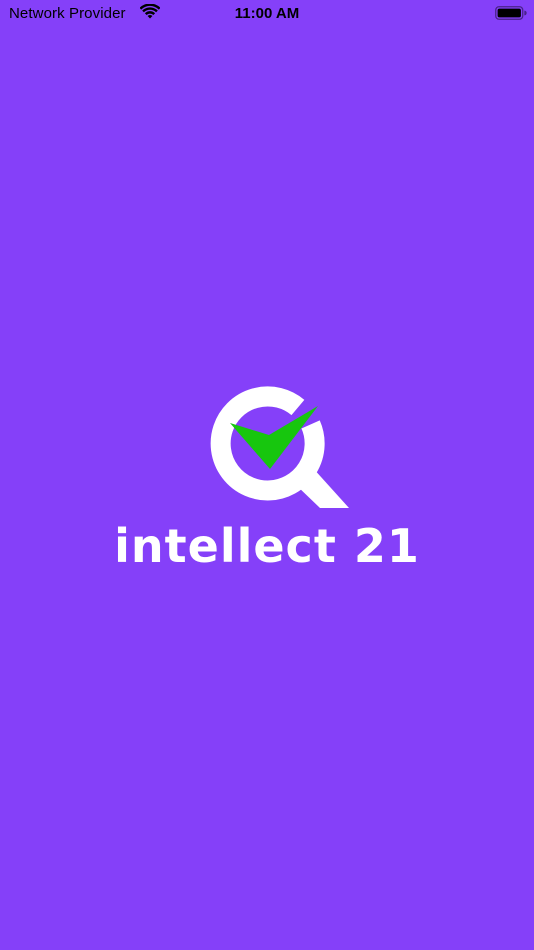  I want to click on magnifier-checkmark-icon, so click(279, 447).